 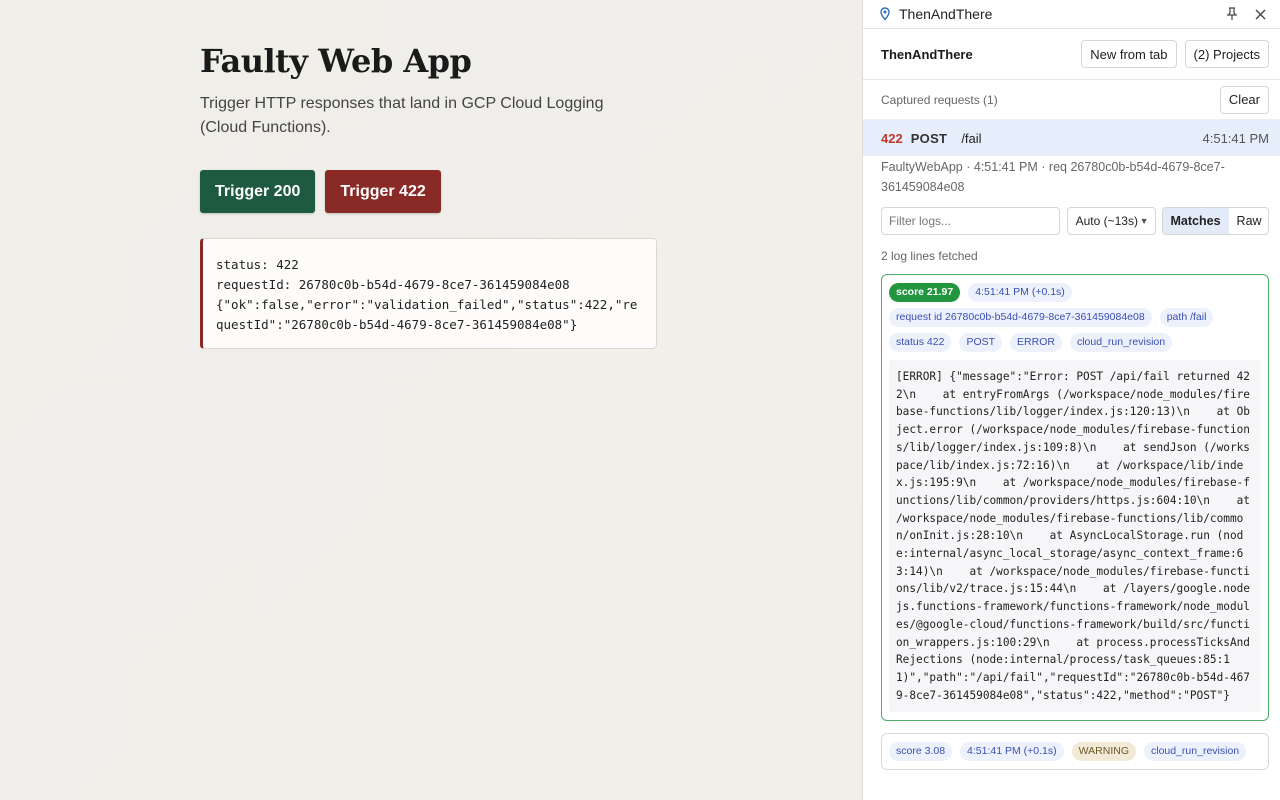 I want to click on captured-request-item: 422 POST /fail 4:51:41 PM, so click(x=1071, y=138).